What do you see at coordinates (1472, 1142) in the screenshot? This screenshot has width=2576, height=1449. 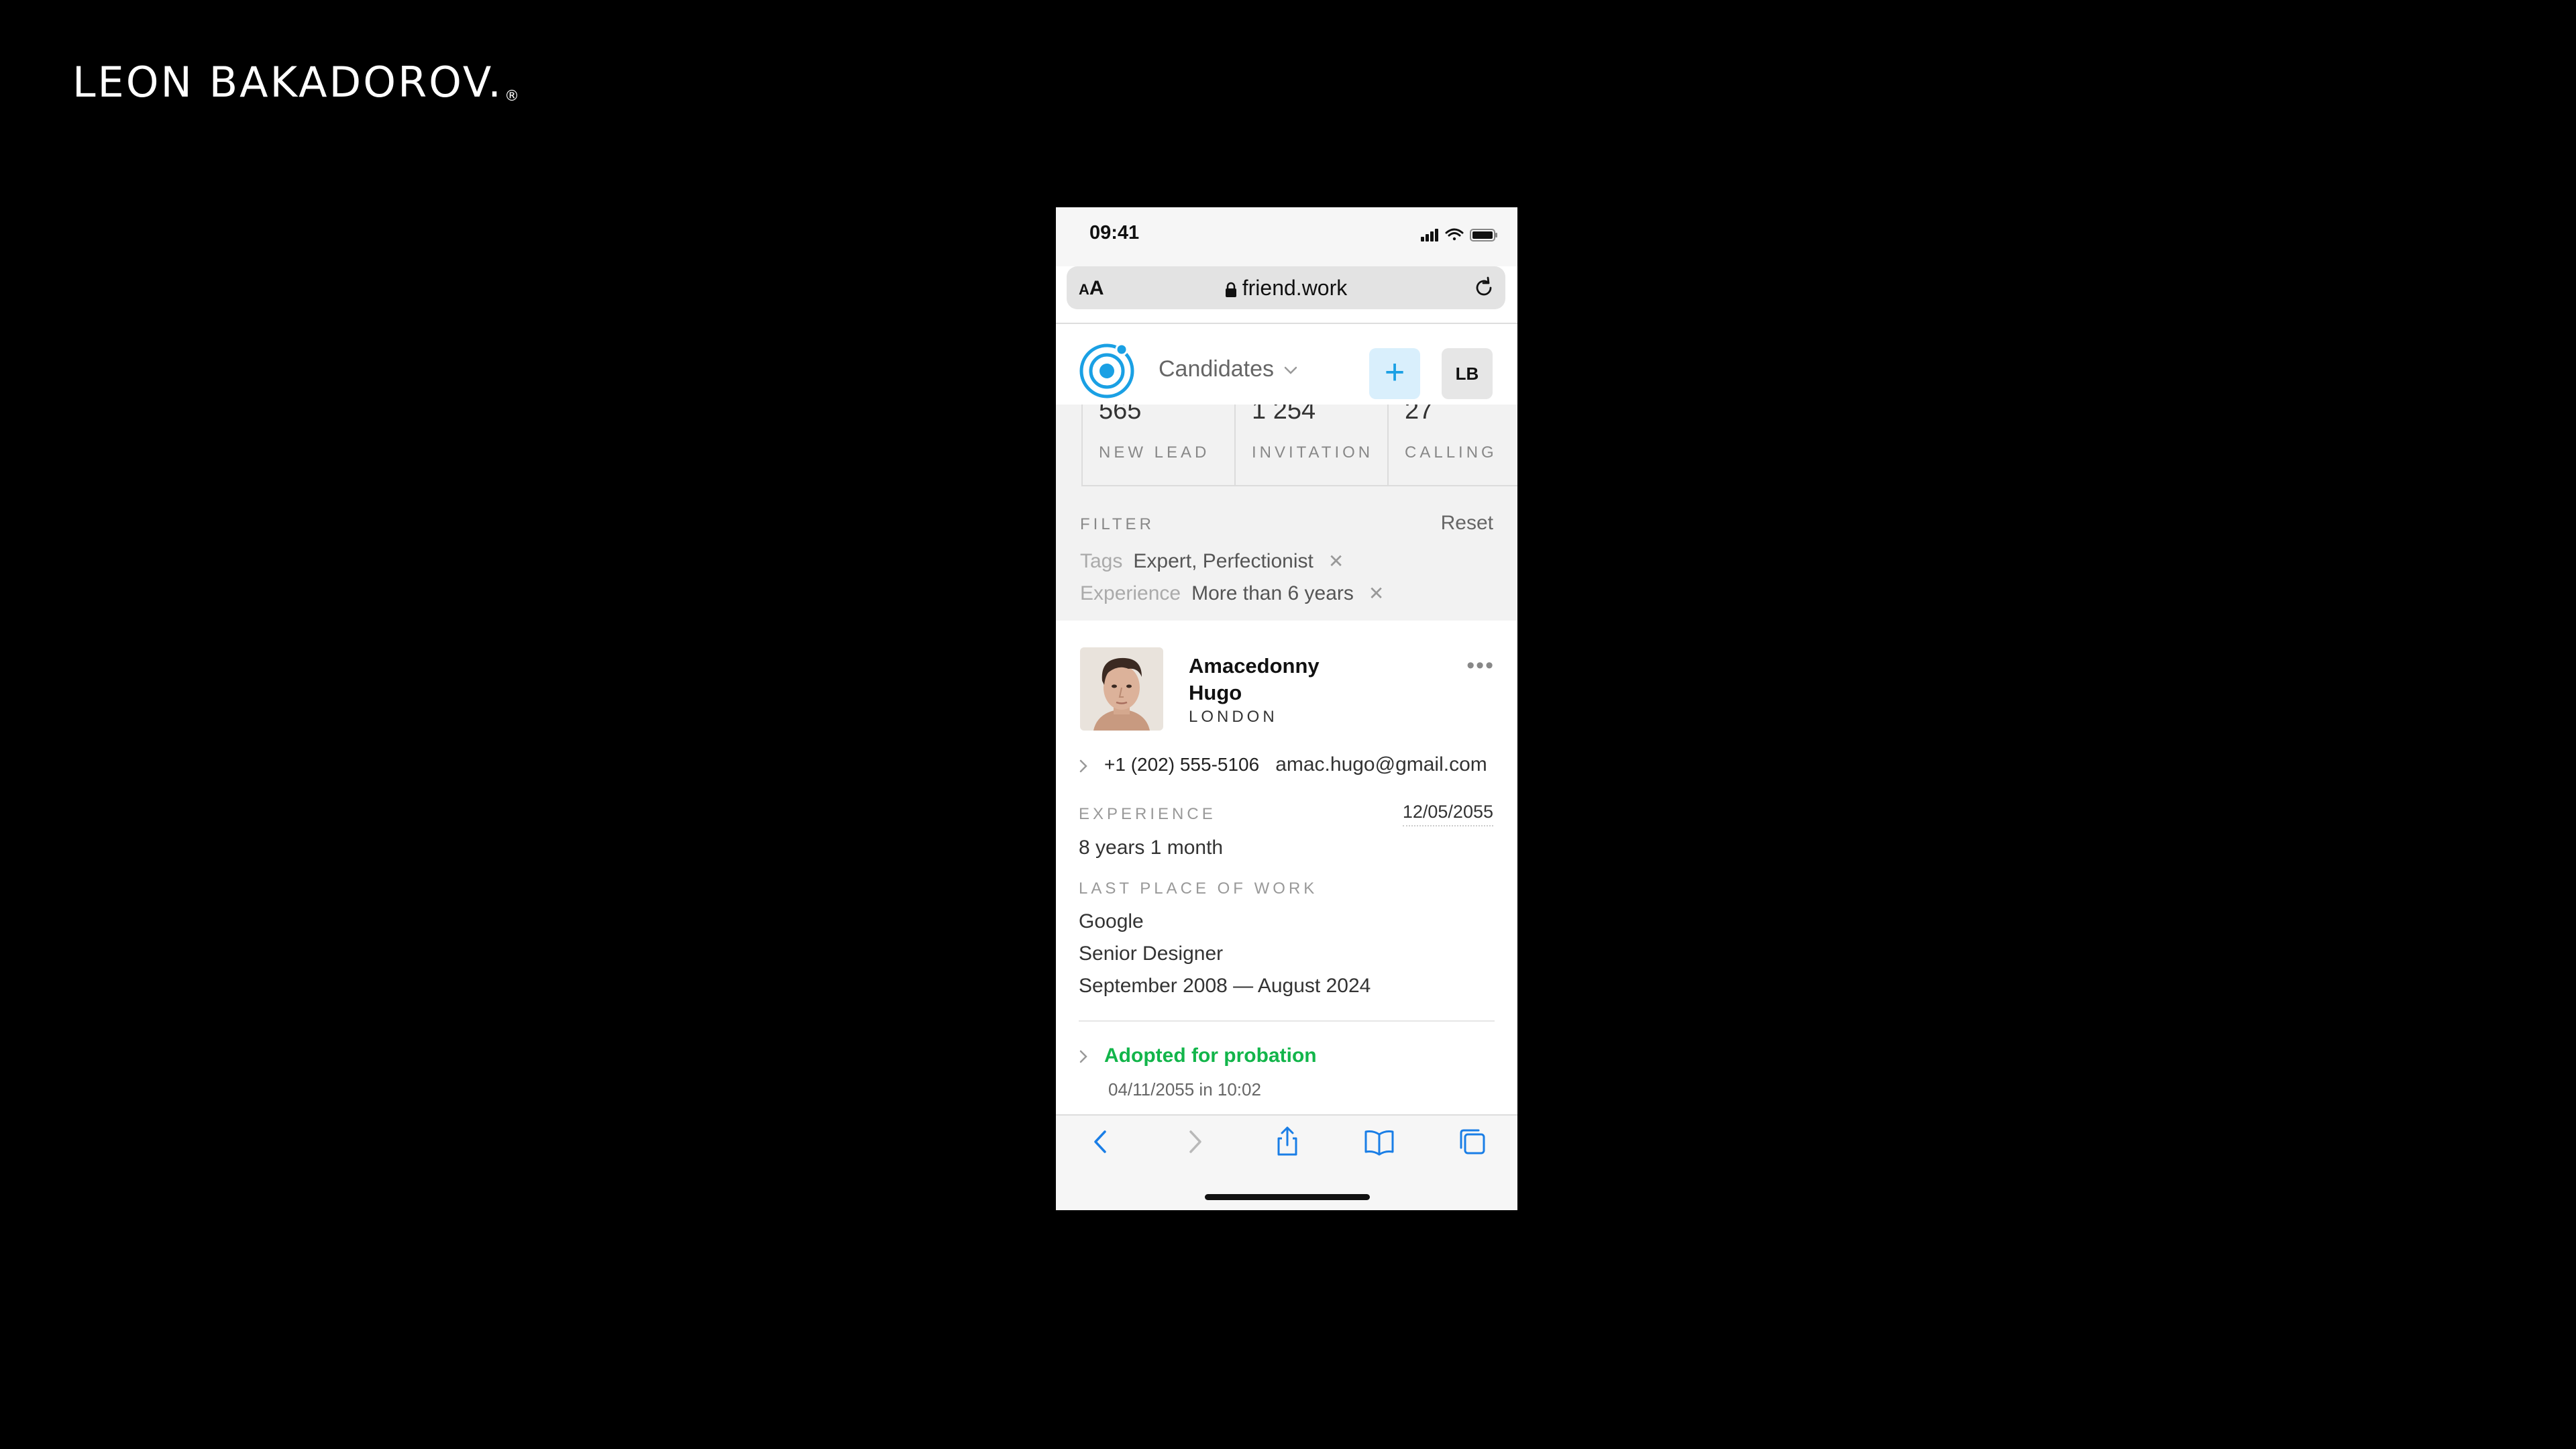 I see `tabs-icon` at bounding box center [1472, 1142].